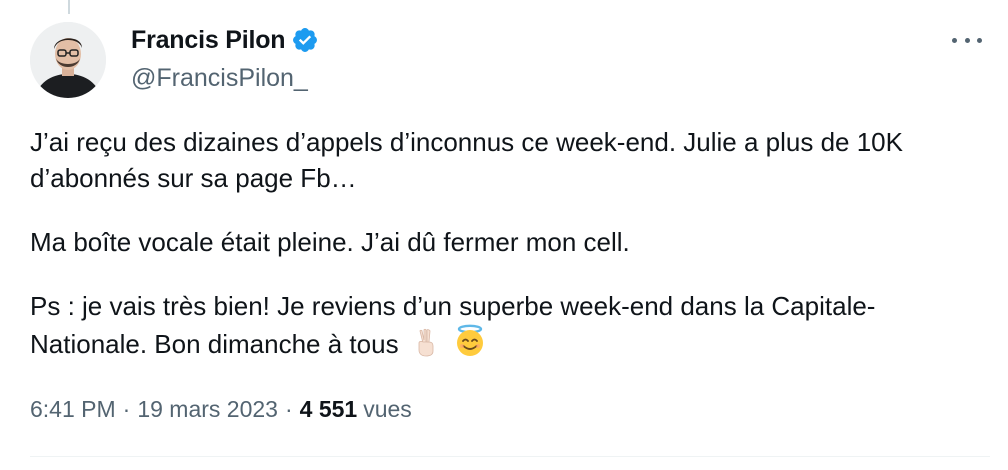  Describe the element at coordinates (225, 58) in the screenshot. I see `author-names: Francis Pilon @FrancisPilon_` at that location.